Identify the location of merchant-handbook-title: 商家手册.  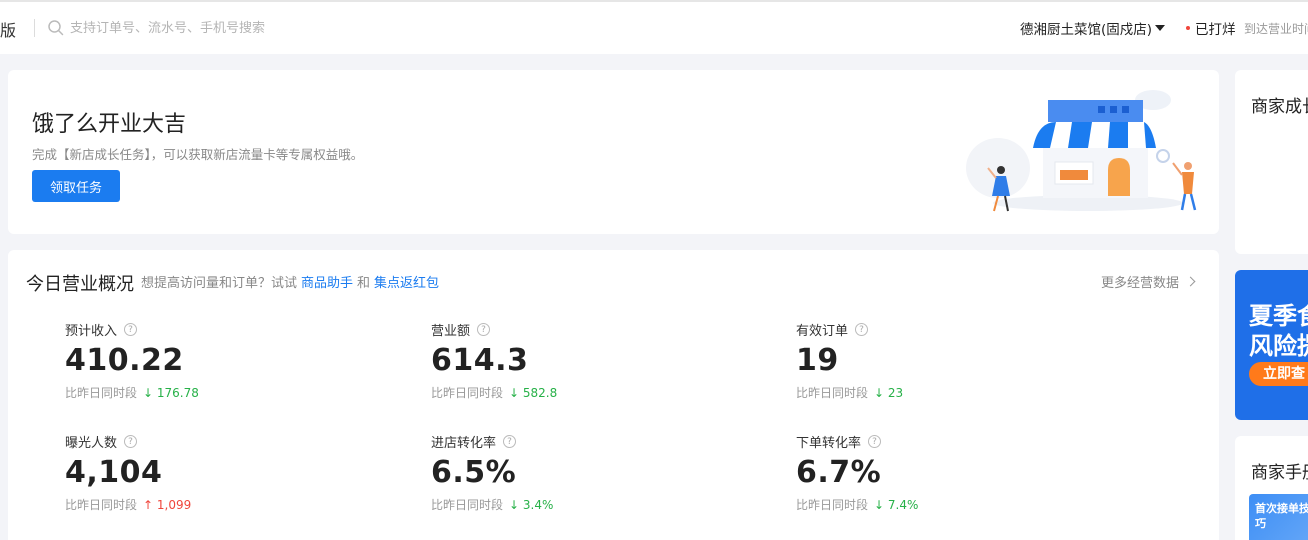
(1279, 473).